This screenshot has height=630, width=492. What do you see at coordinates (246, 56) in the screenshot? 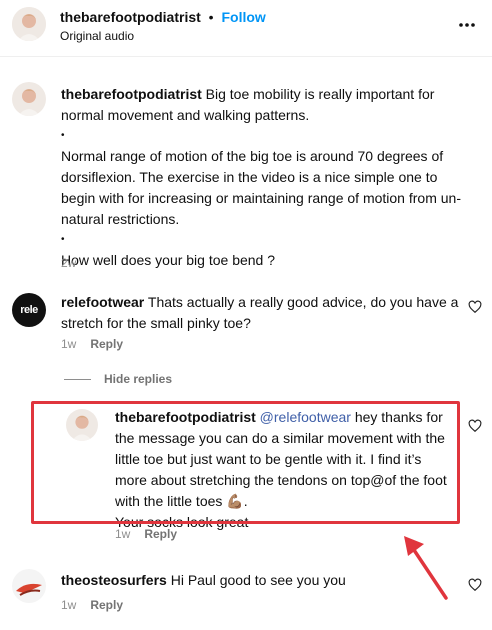
I see `header-divider` at bounding box center [246, 56].